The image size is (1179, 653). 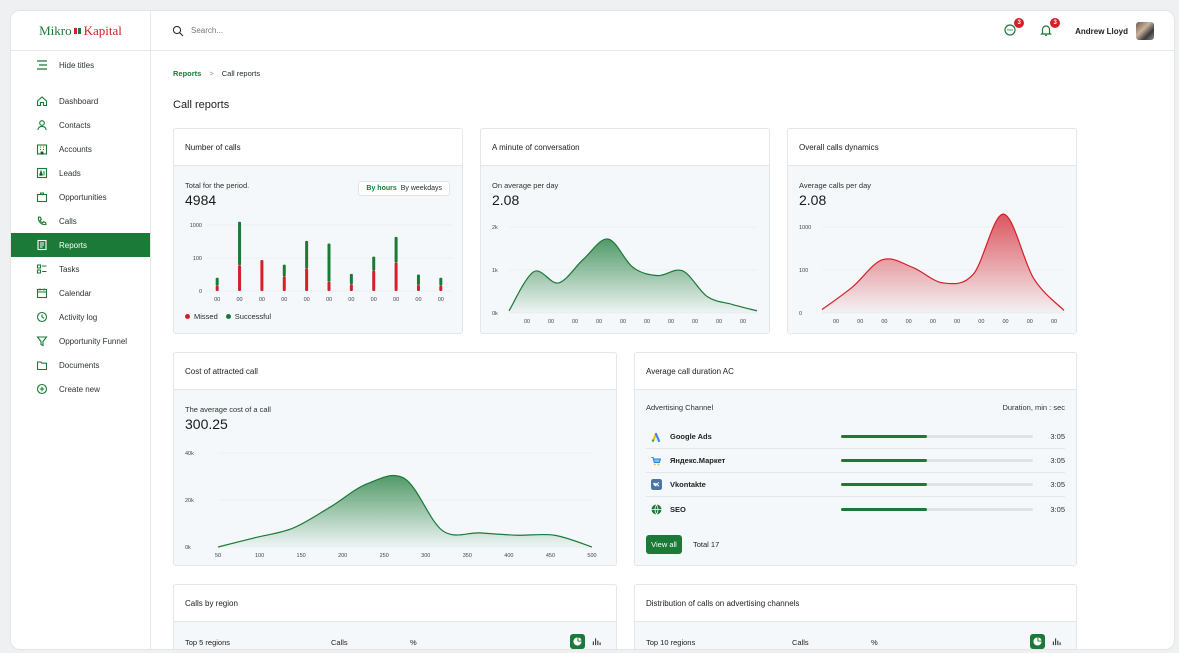 I want to click on y-tick-label: 0k, so click(x=188, y=548).